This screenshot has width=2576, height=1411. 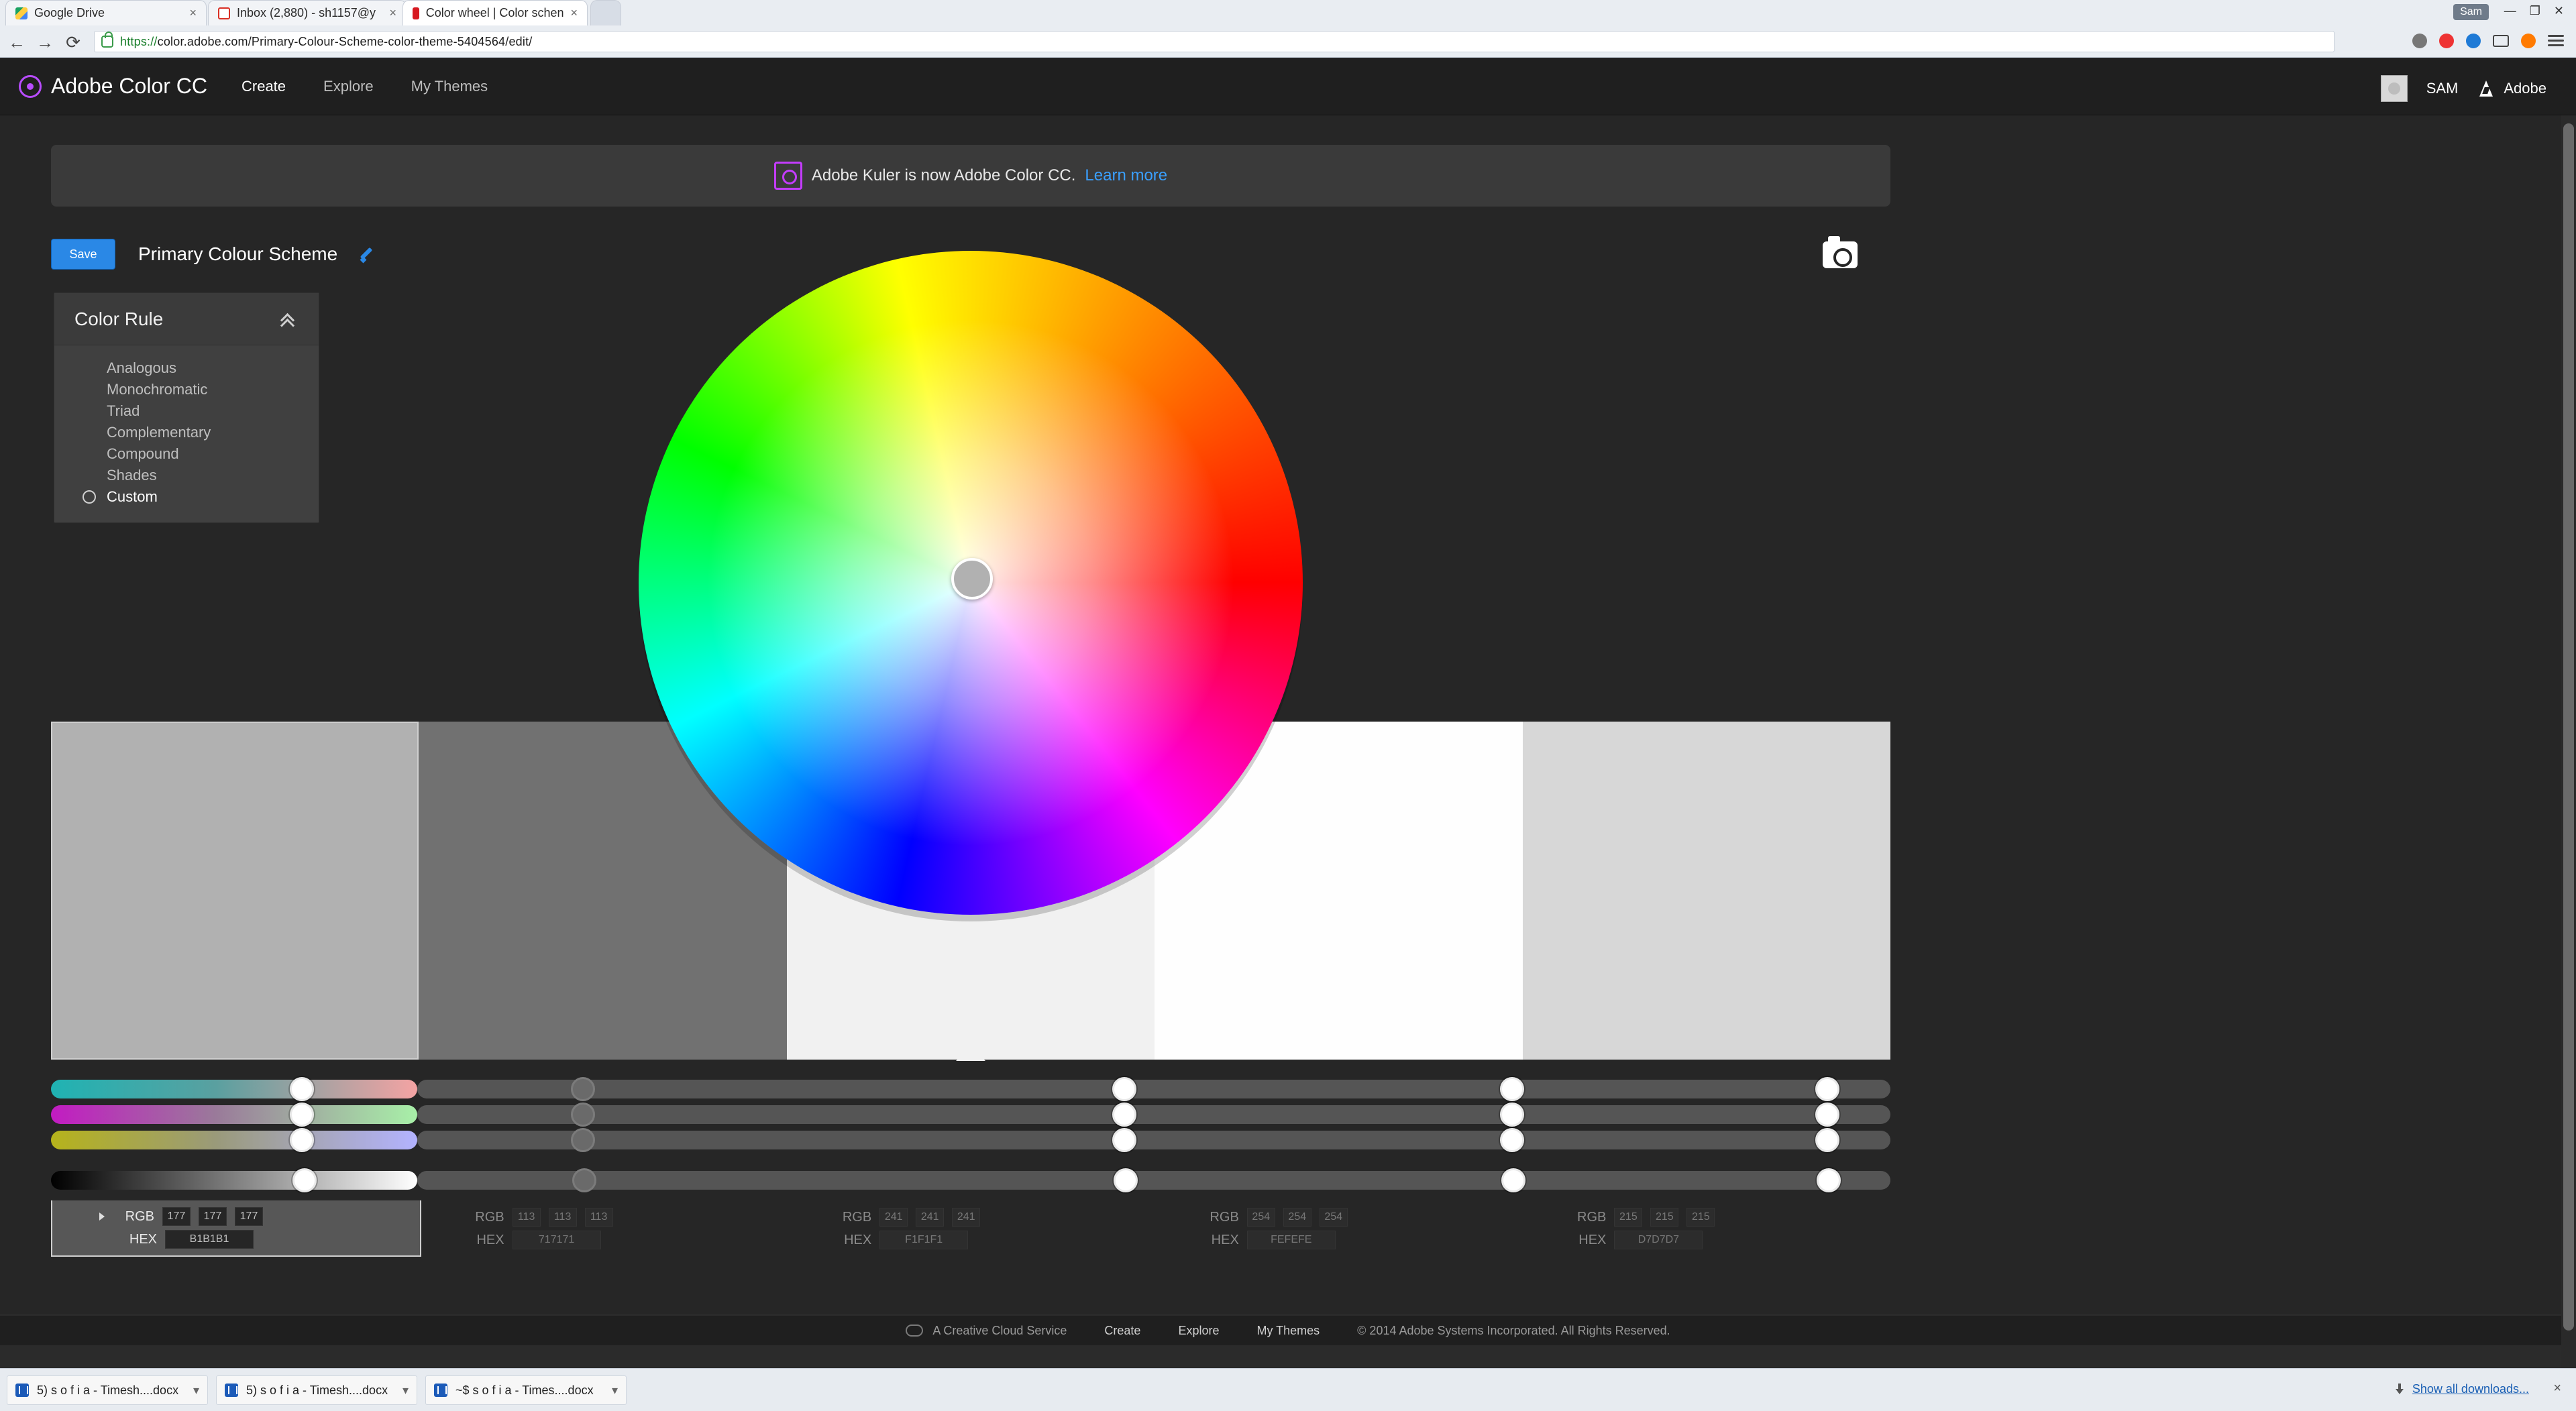 What do you see at coordinates (2394, 88) in the screenshot?
I see `user-avatar` at bounding box center [2394, 88].